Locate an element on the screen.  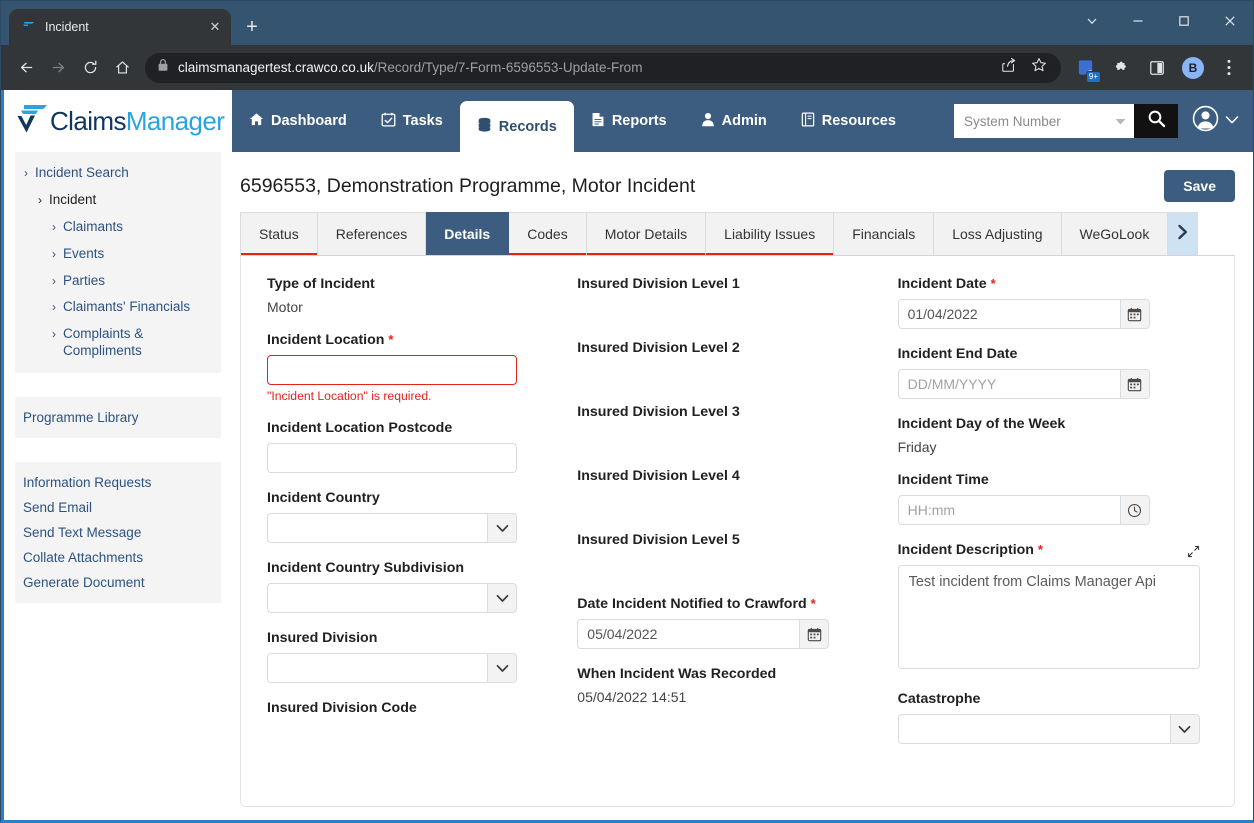
tab-liability-issues: Liability Issues is located at coordinates (770, 233).